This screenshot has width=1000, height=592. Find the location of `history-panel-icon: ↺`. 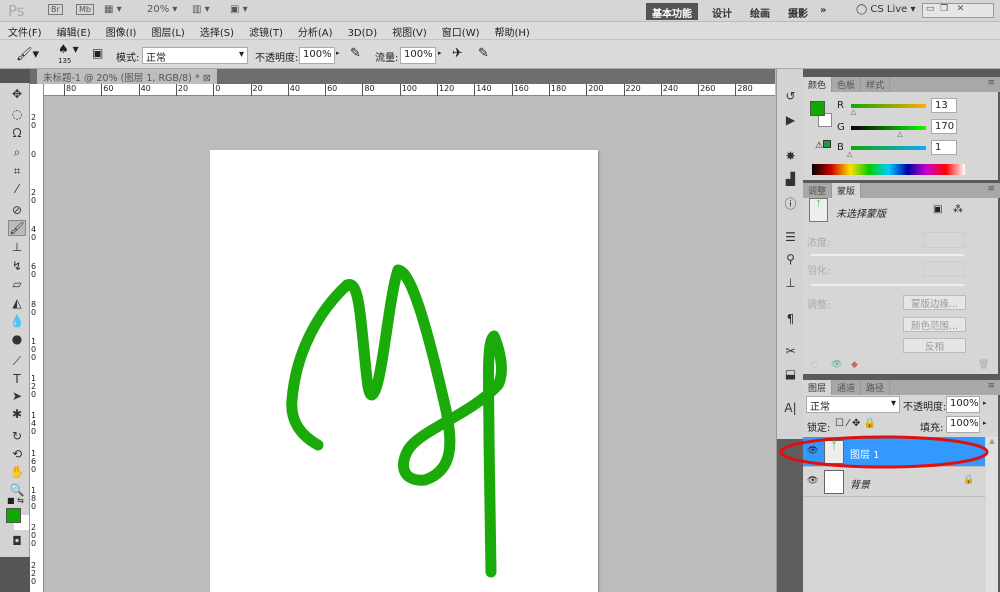

history-panel-icon: ↺ is located at coordinates (790, 97).